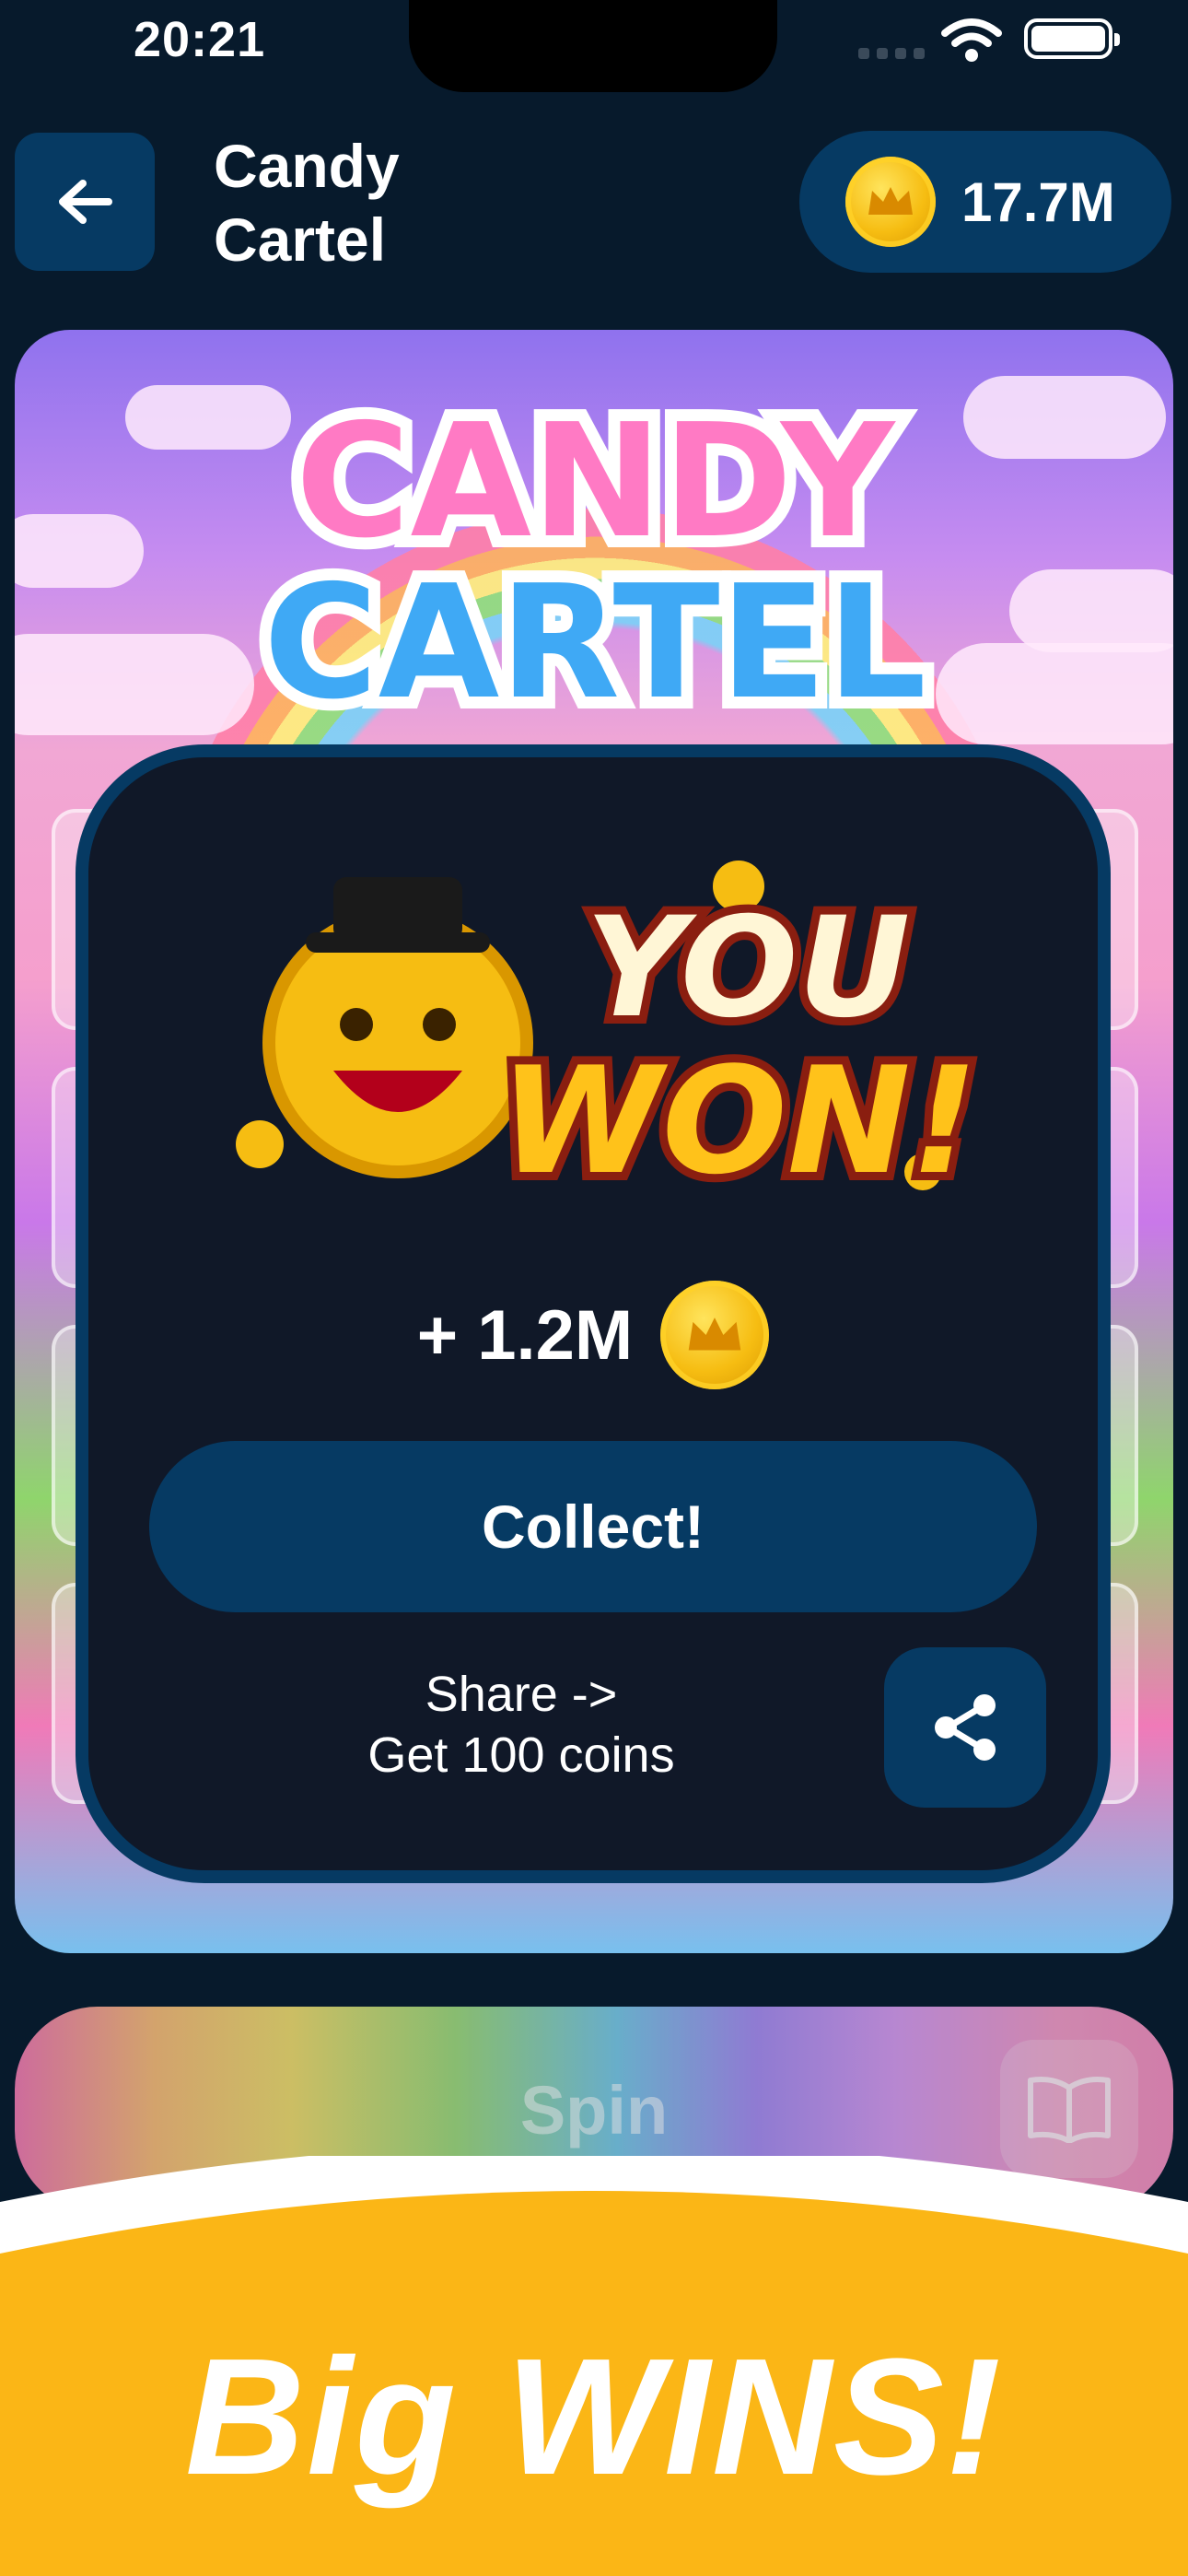 The height and width of the screenshot is (2576, 1188). I want to click on game-title-line1: Candy, so click(307, 166).